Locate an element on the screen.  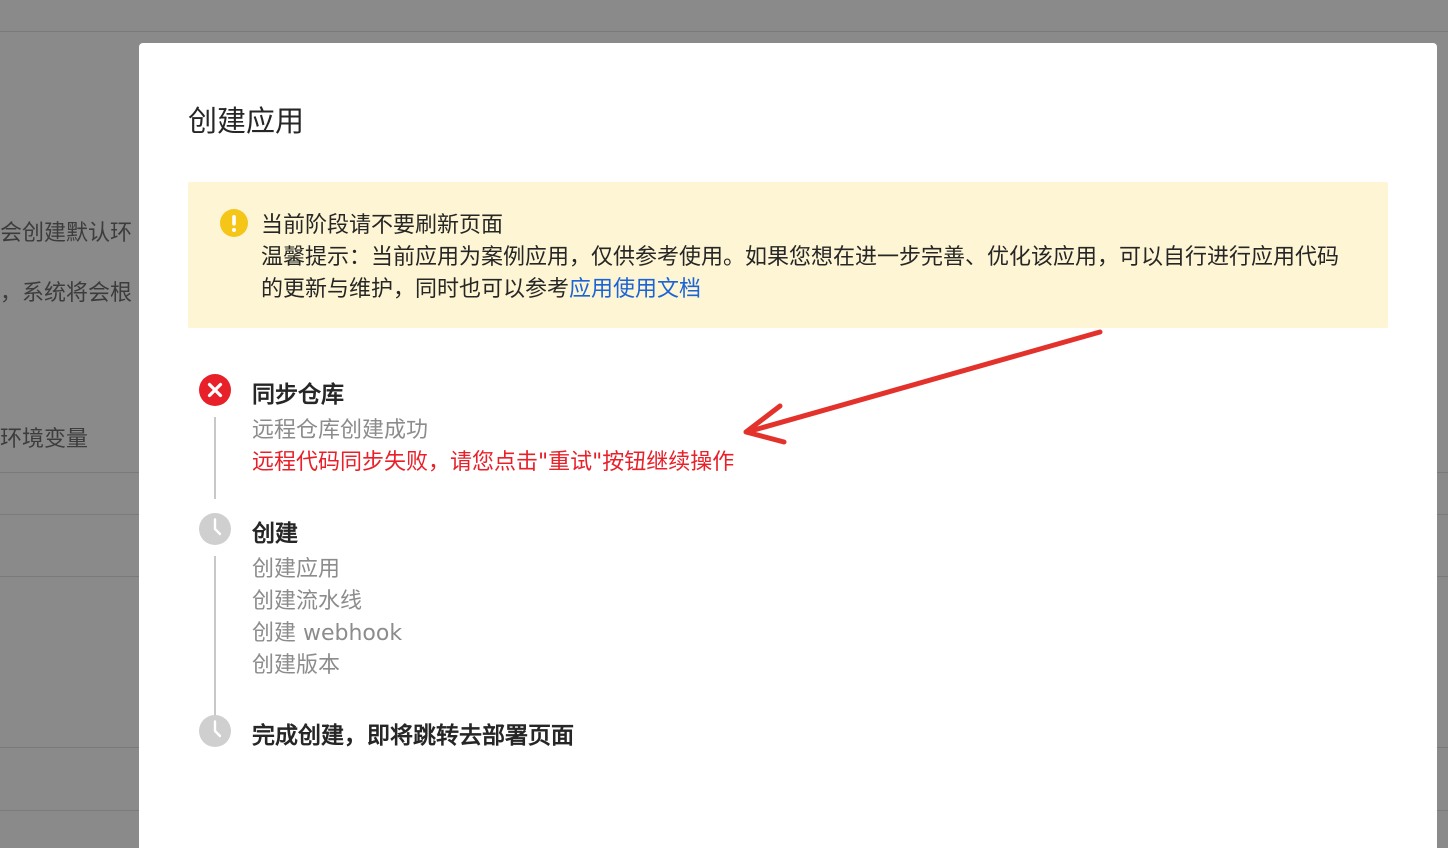
step-message: 远程仓库创建成功 is located at coordinates (340, 430).